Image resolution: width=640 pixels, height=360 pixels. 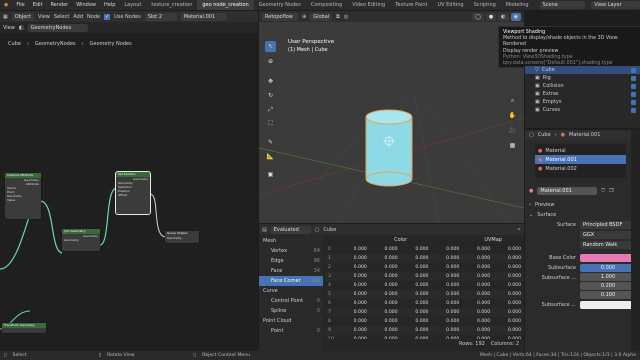 What do you see at coordinates (6, 5) in the screenshot?
I see `blender-logo-icon: ◉` at bounding box center [6, 5].